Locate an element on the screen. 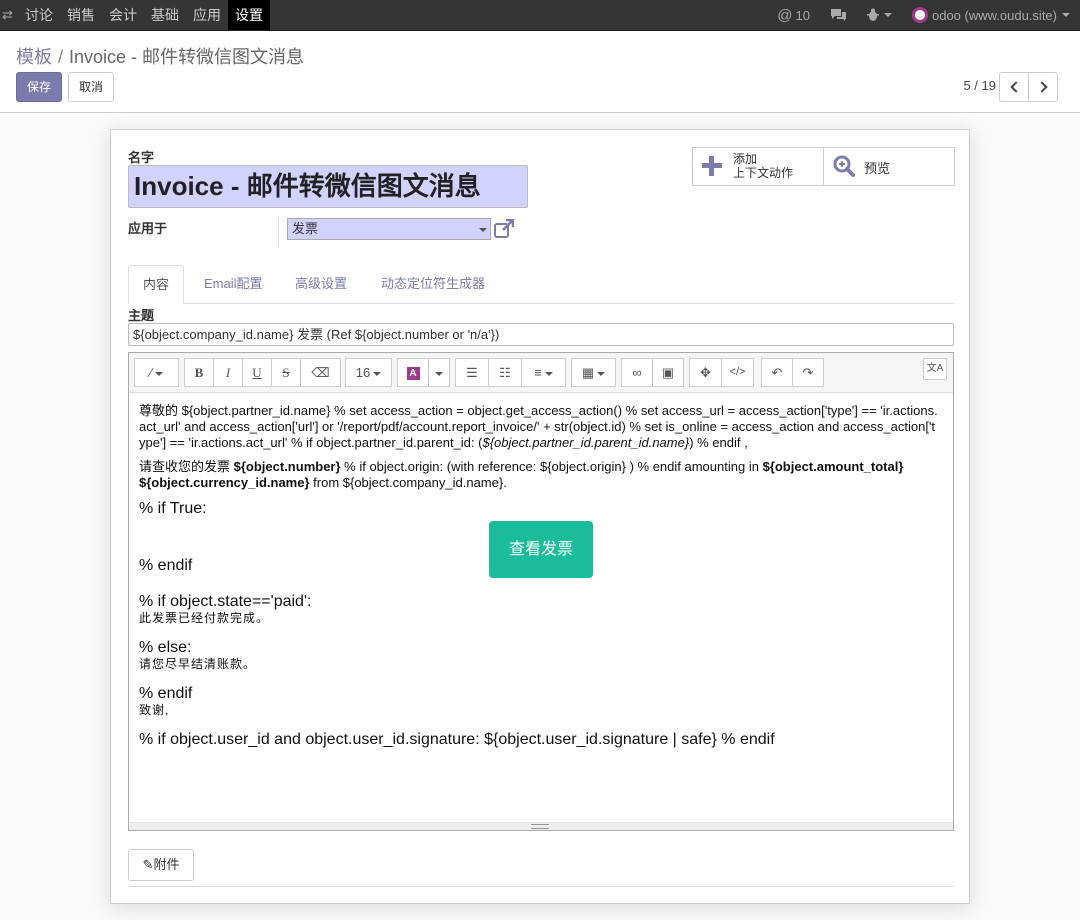  redo-button: ↷ is located at coordinates (808, 372).